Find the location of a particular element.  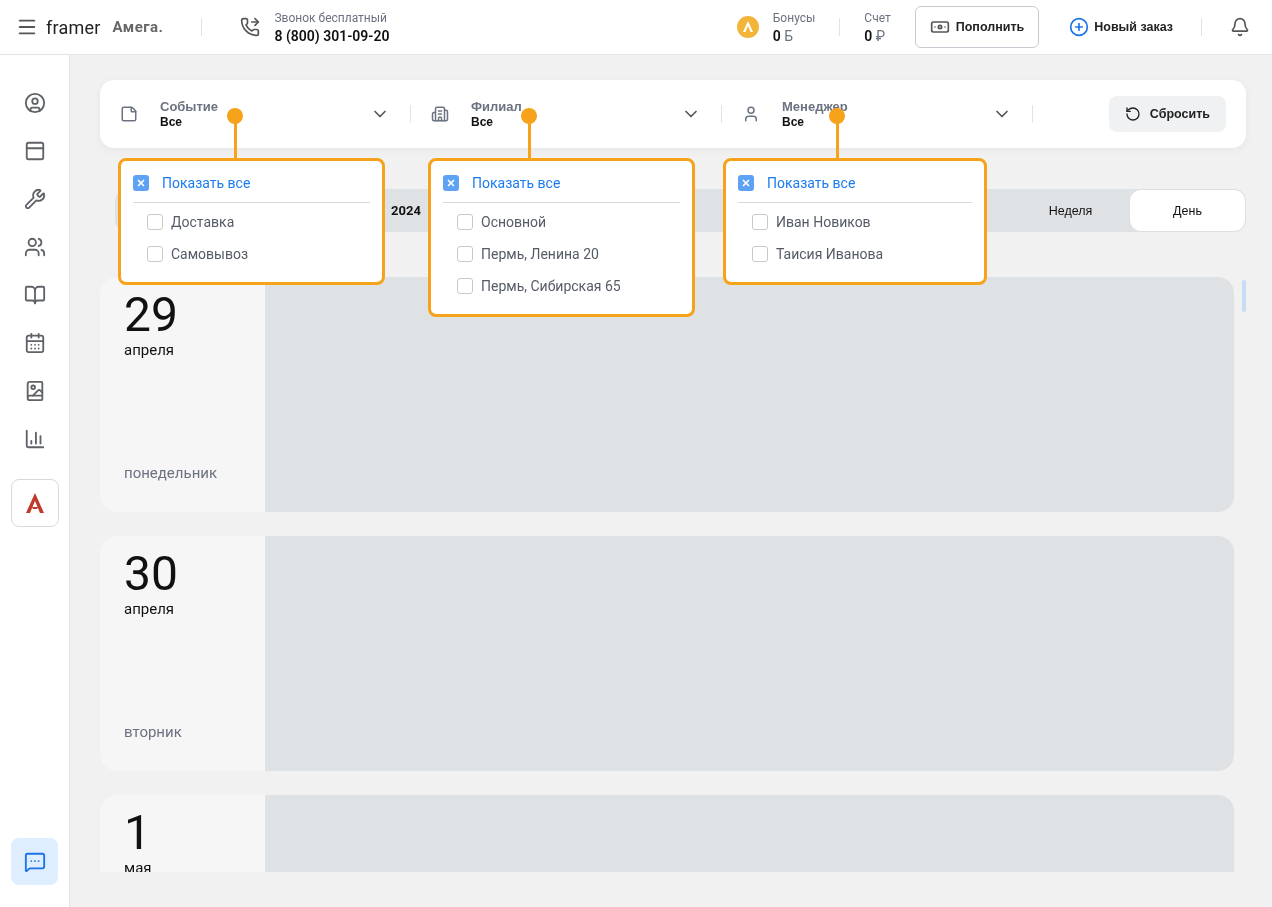

book-icon is located at coordinates (34, 295).